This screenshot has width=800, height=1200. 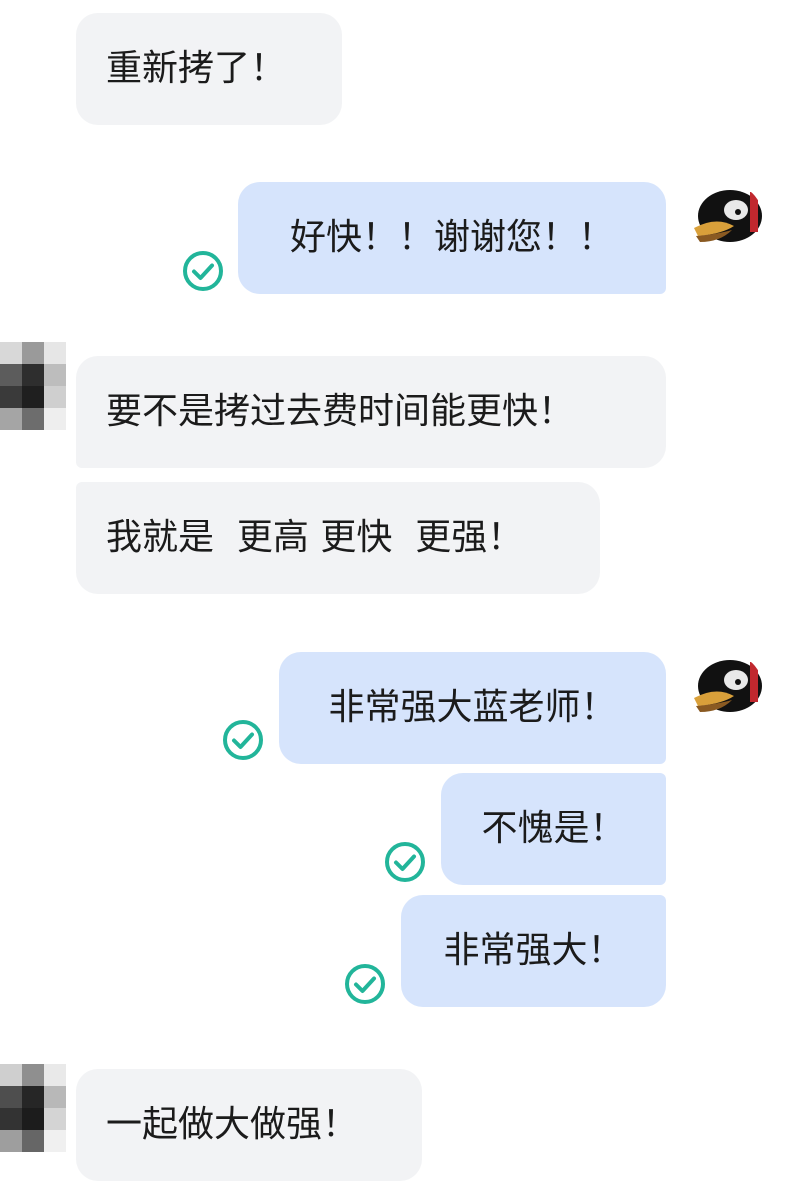 I want to click on message-bubble-received: 要不是拷过去费时间能更快！, so click(x=371, y=412).